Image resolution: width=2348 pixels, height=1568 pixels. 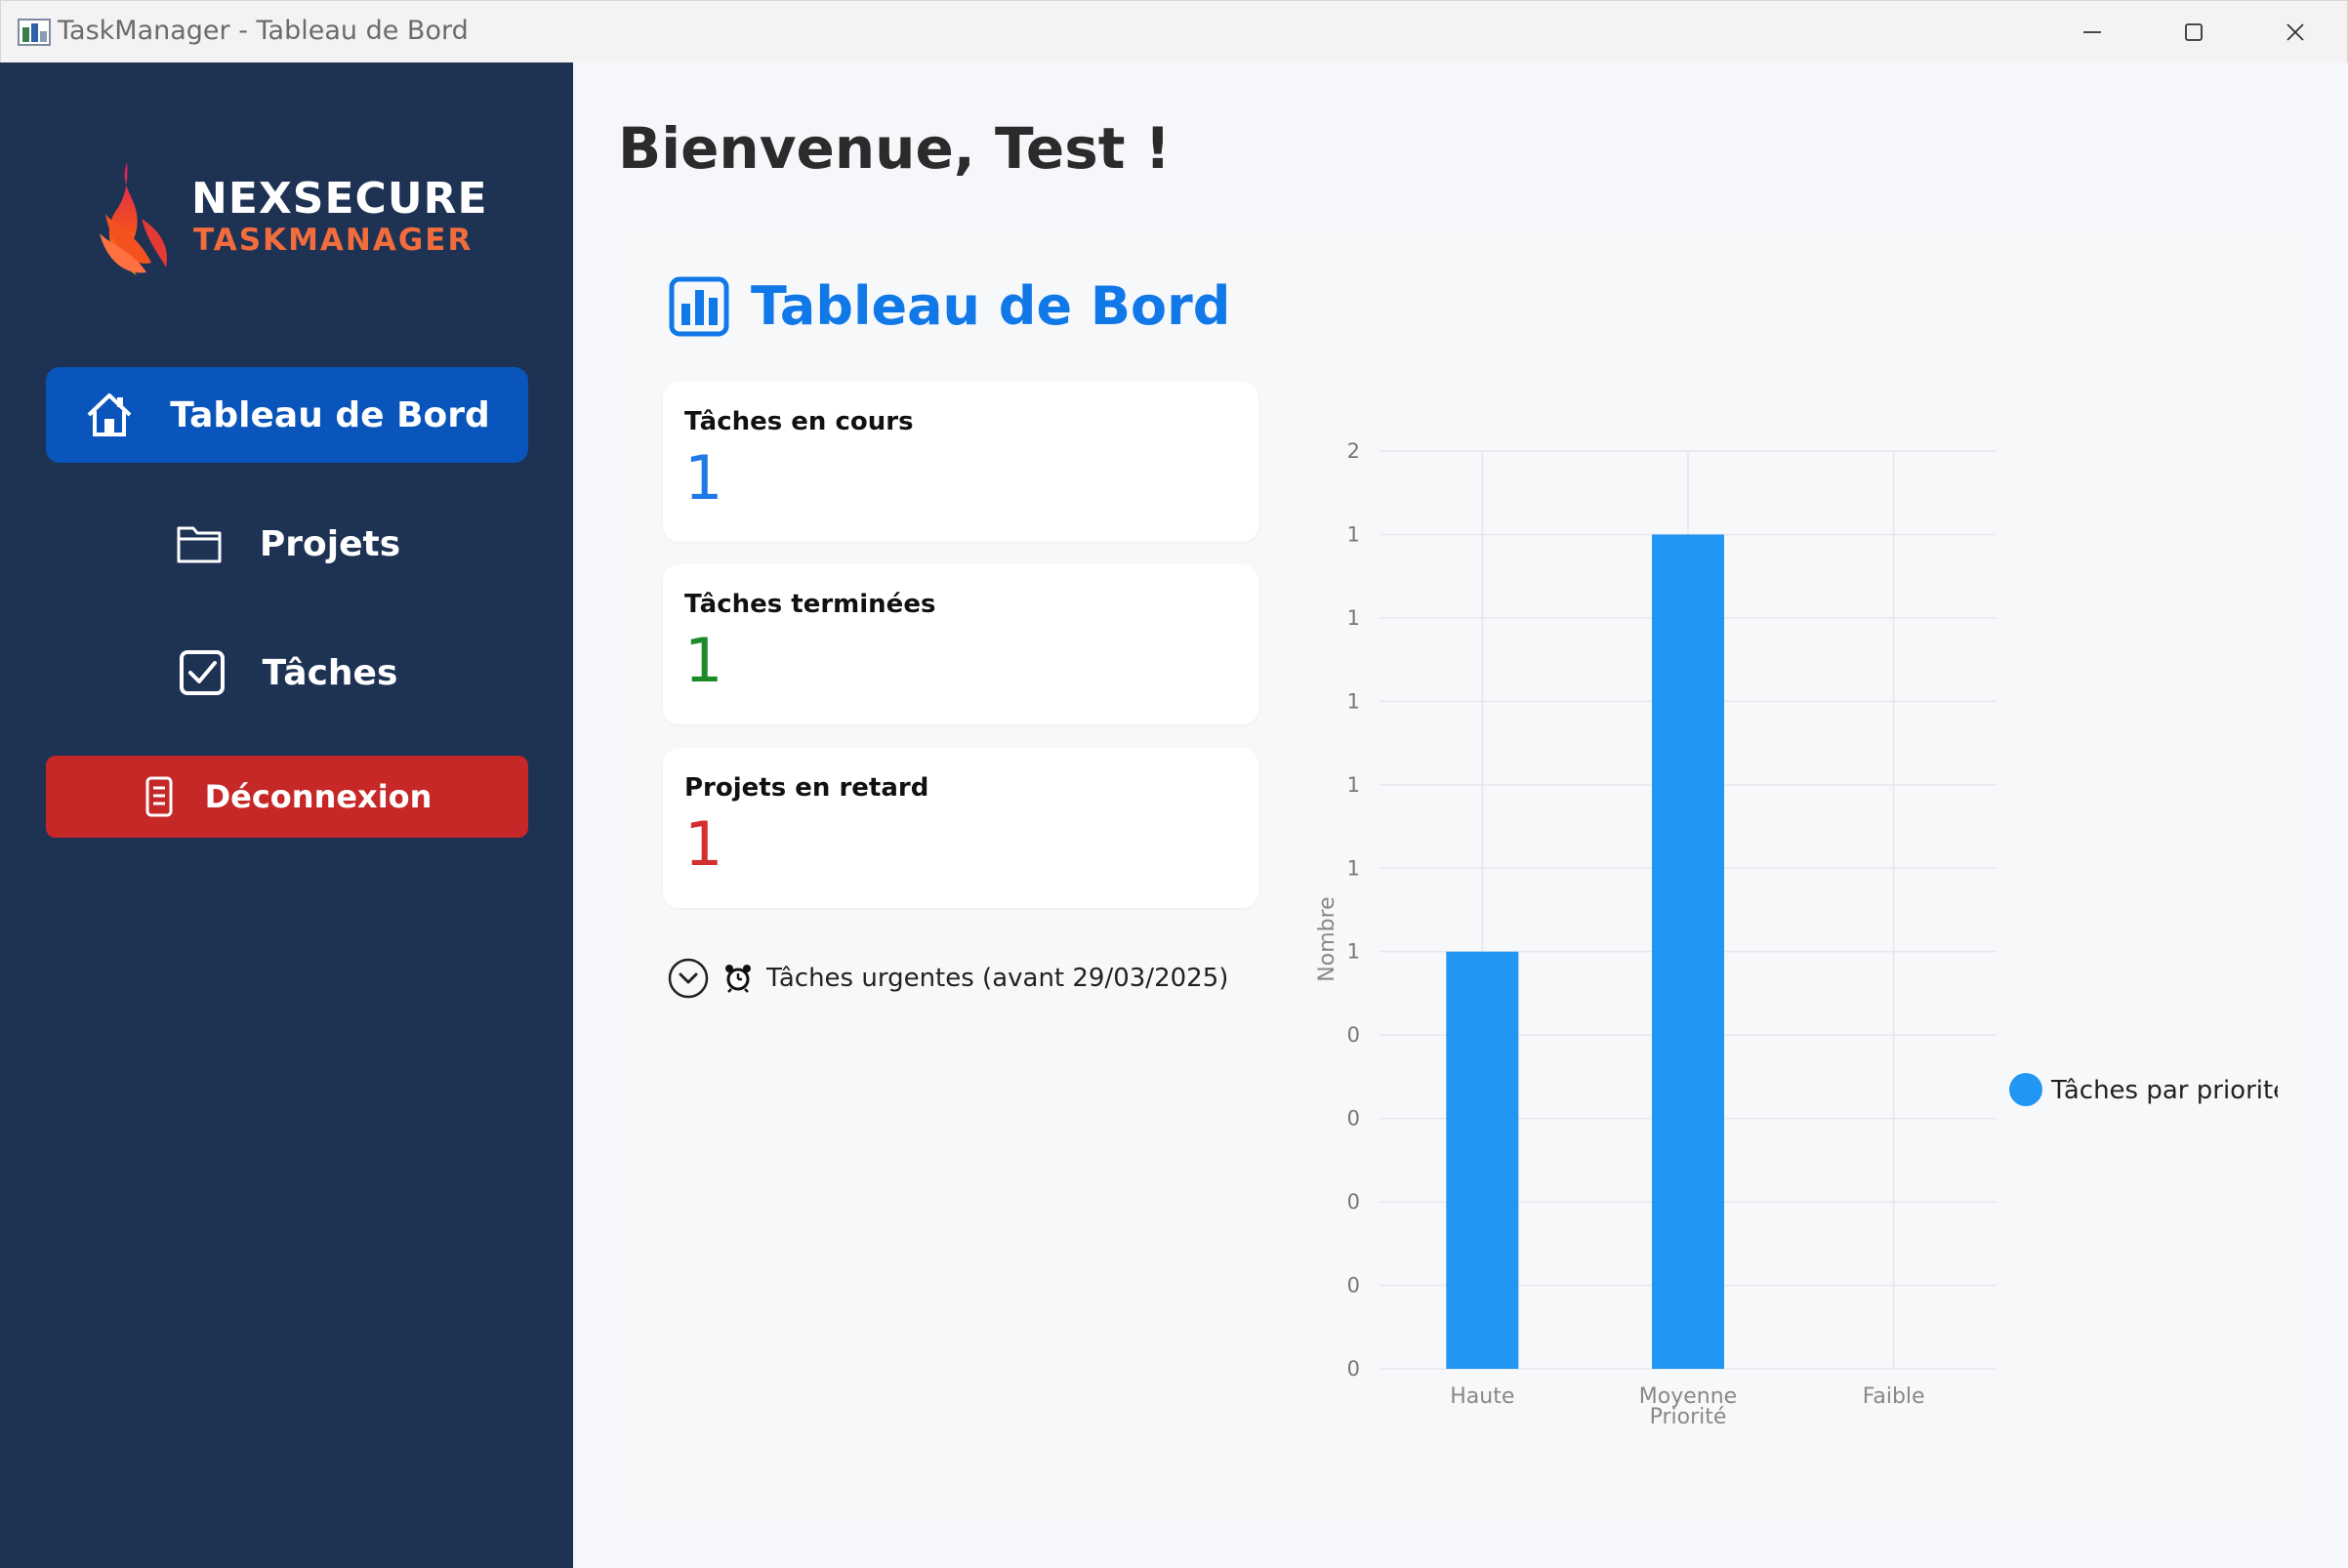 I want to click on app-logo: NEXSECURE TASKMANAGER, so click(x=293, y=248).